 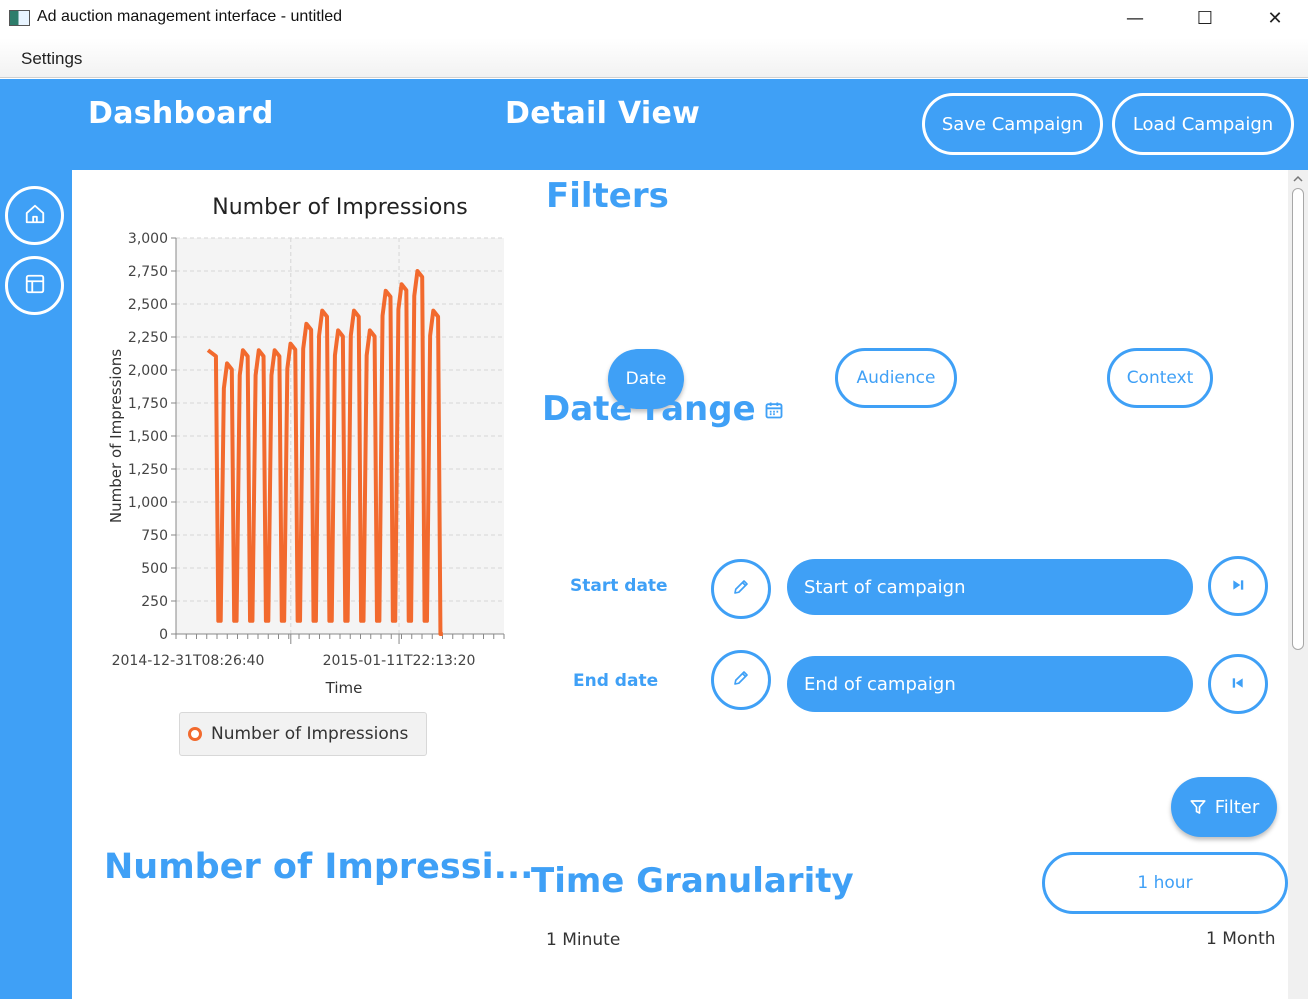 I want to click on start-date-skip-button, so click(x=1238, y=586).